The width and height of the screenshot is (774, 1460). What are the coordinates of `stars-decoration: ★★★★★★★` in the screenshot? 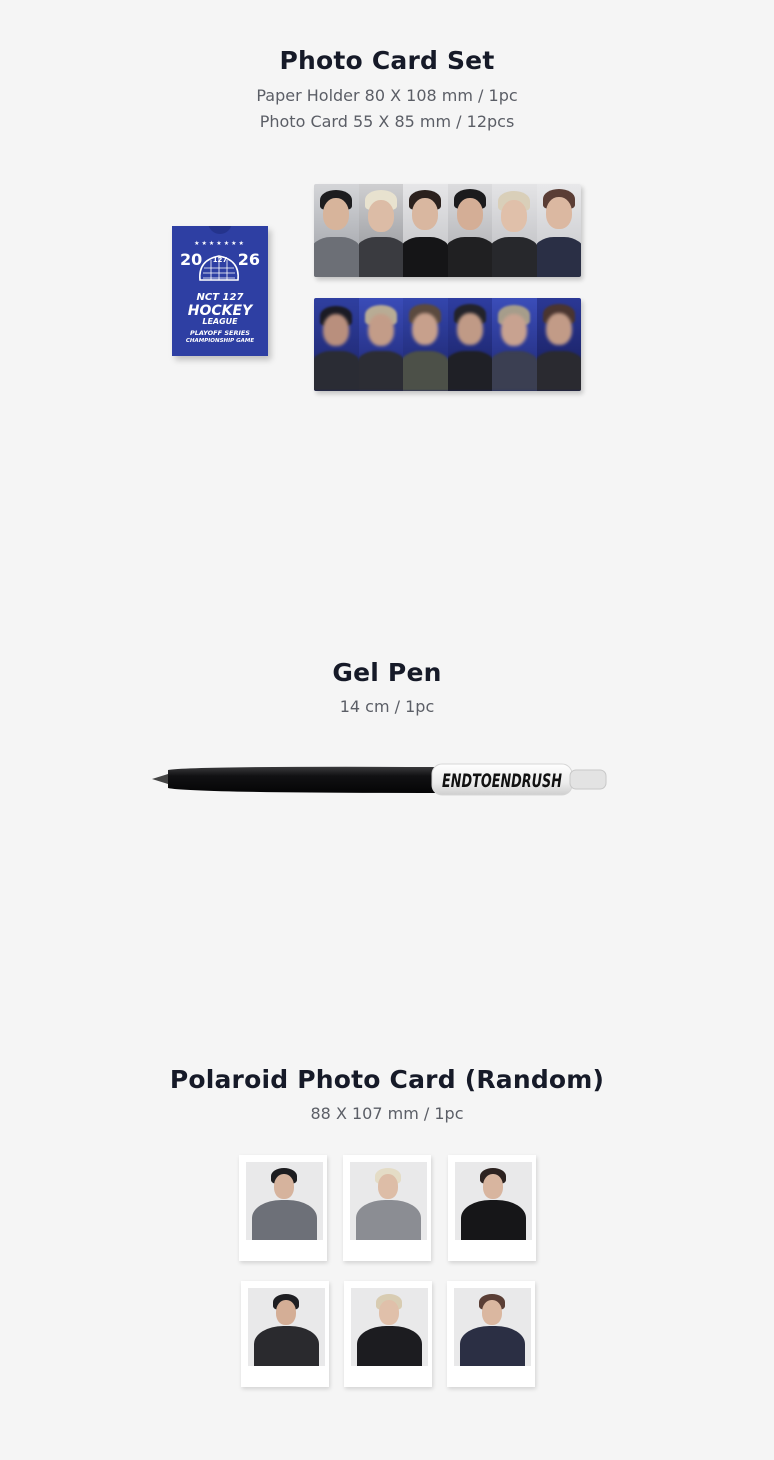 It's located at (220, 243).